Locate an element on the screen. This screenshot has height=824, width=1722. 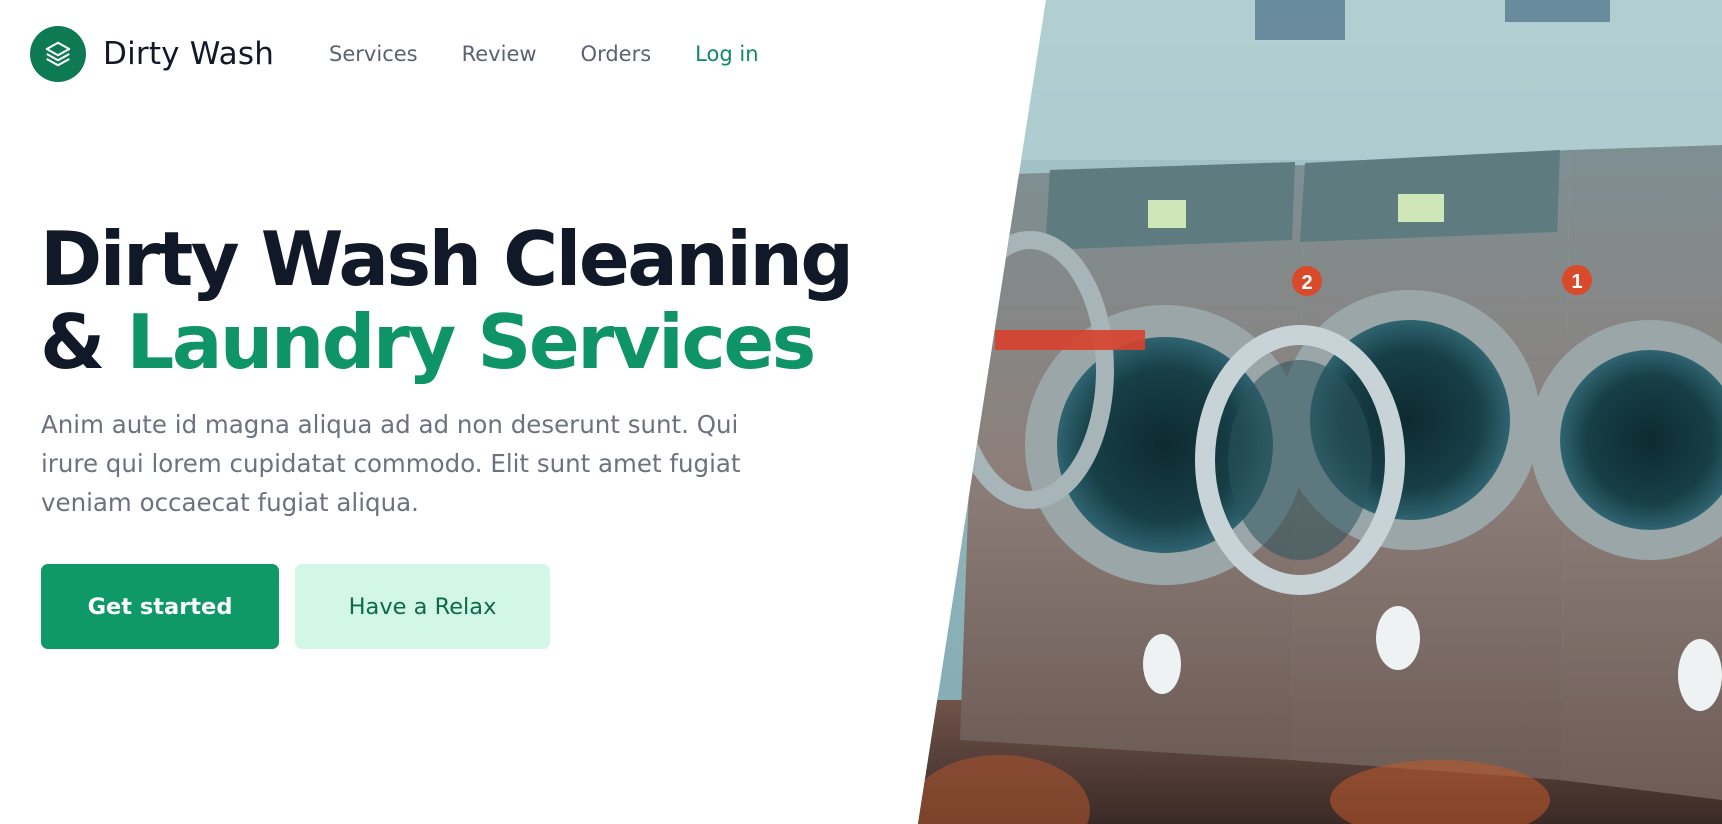
nav-link-review: Review is located at coordinates (499, 54).